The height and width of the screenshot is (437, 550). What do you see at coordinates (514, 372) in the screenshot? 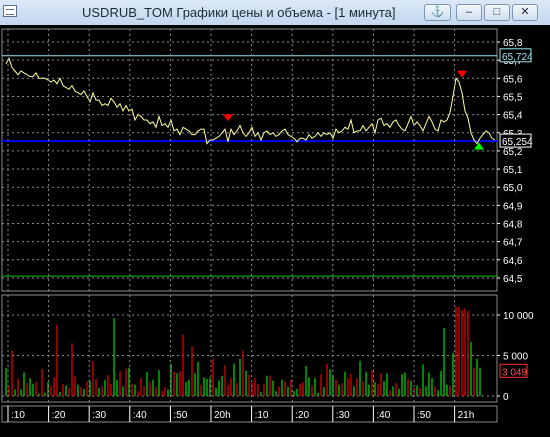
I see `volume-current-badge: 3 049` at bounding box center [514, 372].